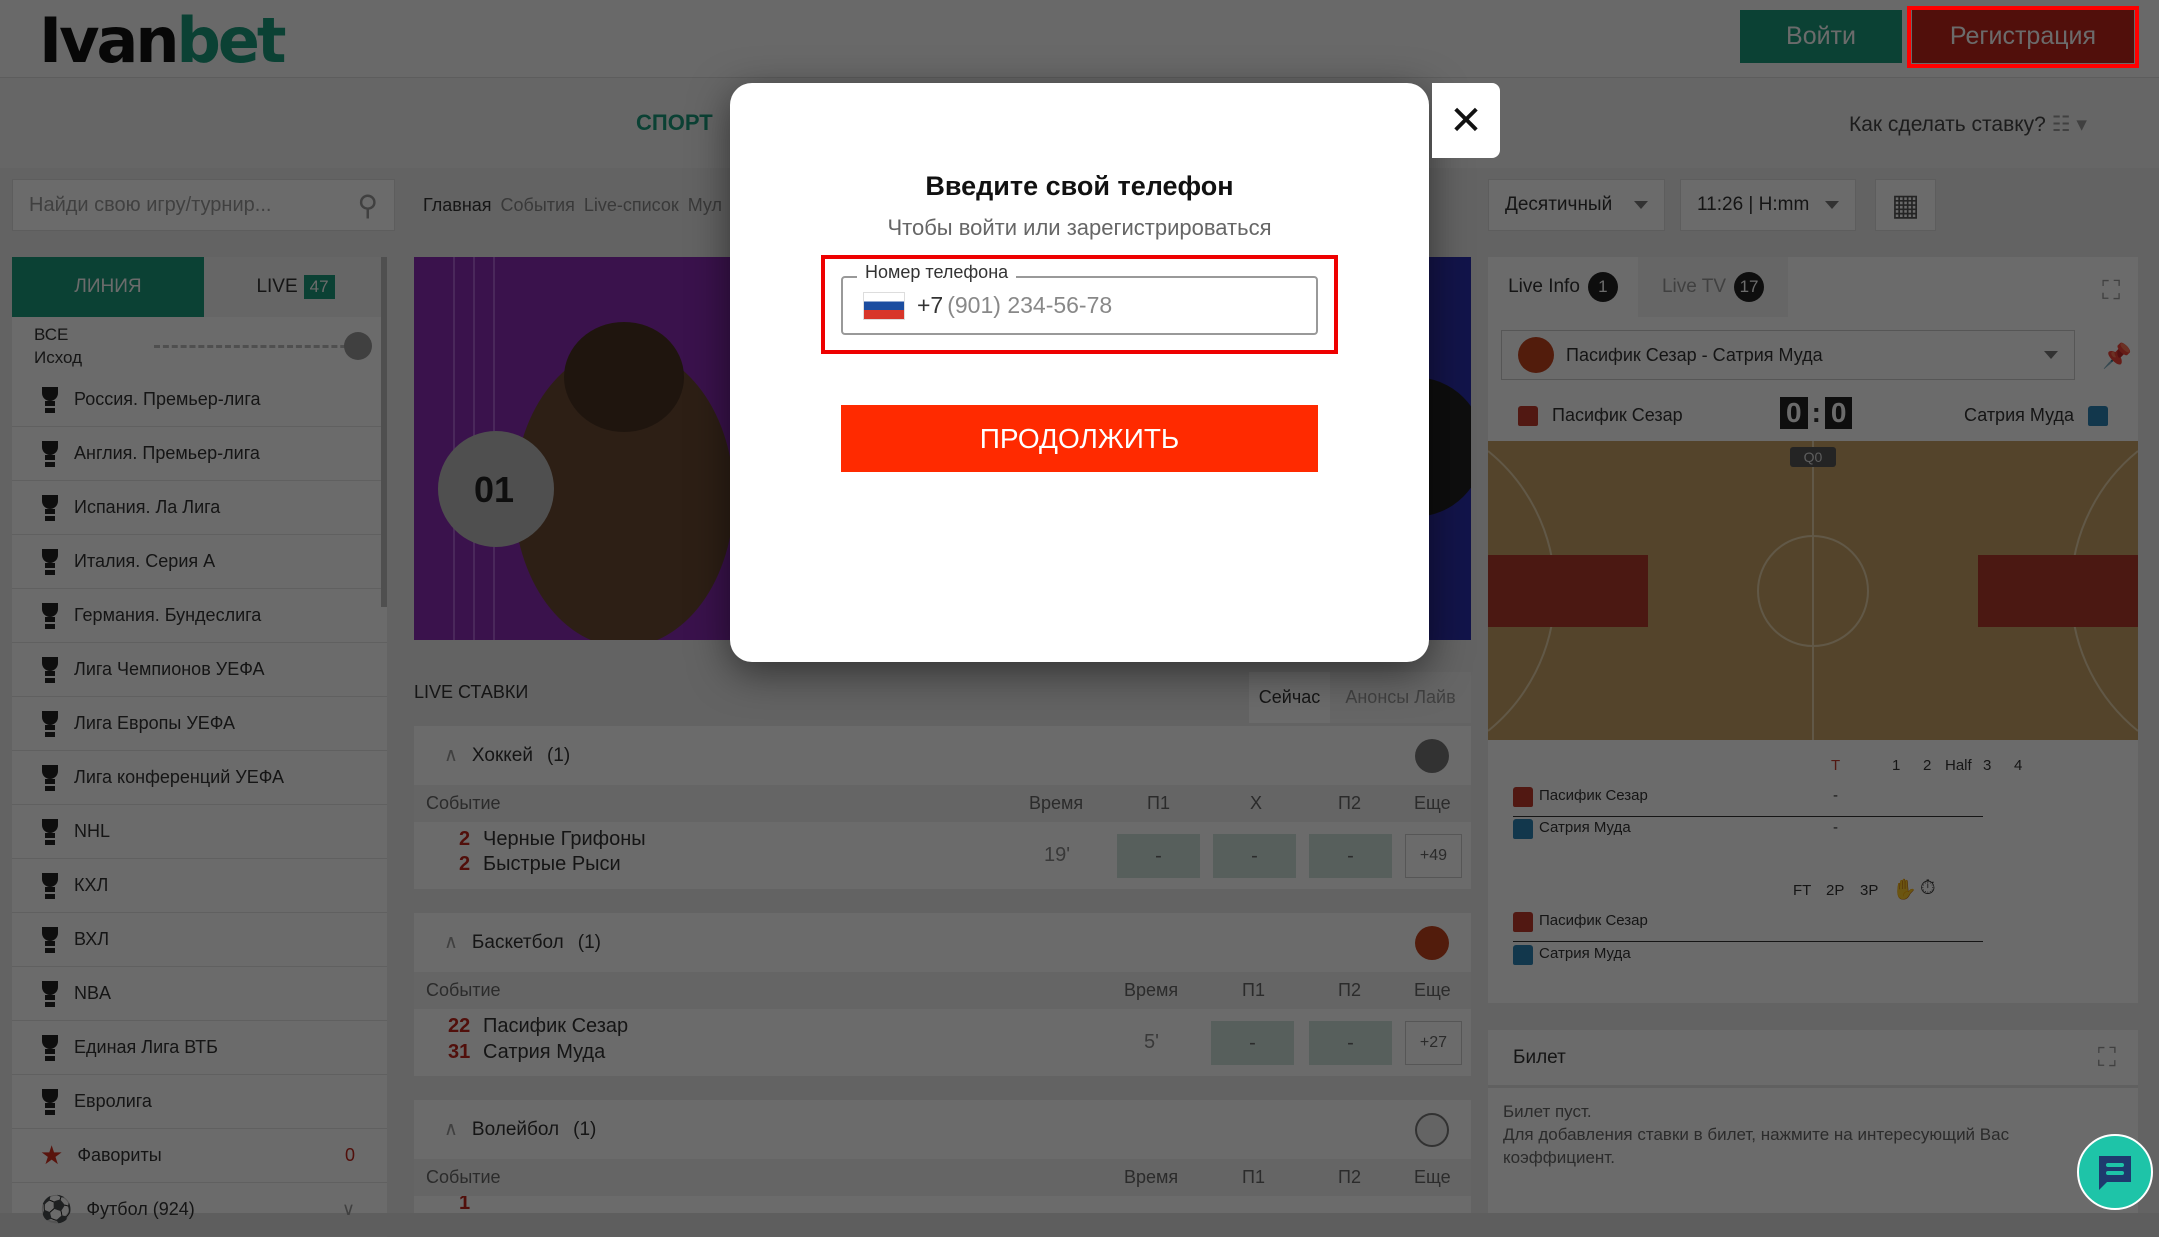 This screenshot has width=2159, height=1237. I want to click on sidebar-item: Лига Европы УЕФА, so click(199, 724).